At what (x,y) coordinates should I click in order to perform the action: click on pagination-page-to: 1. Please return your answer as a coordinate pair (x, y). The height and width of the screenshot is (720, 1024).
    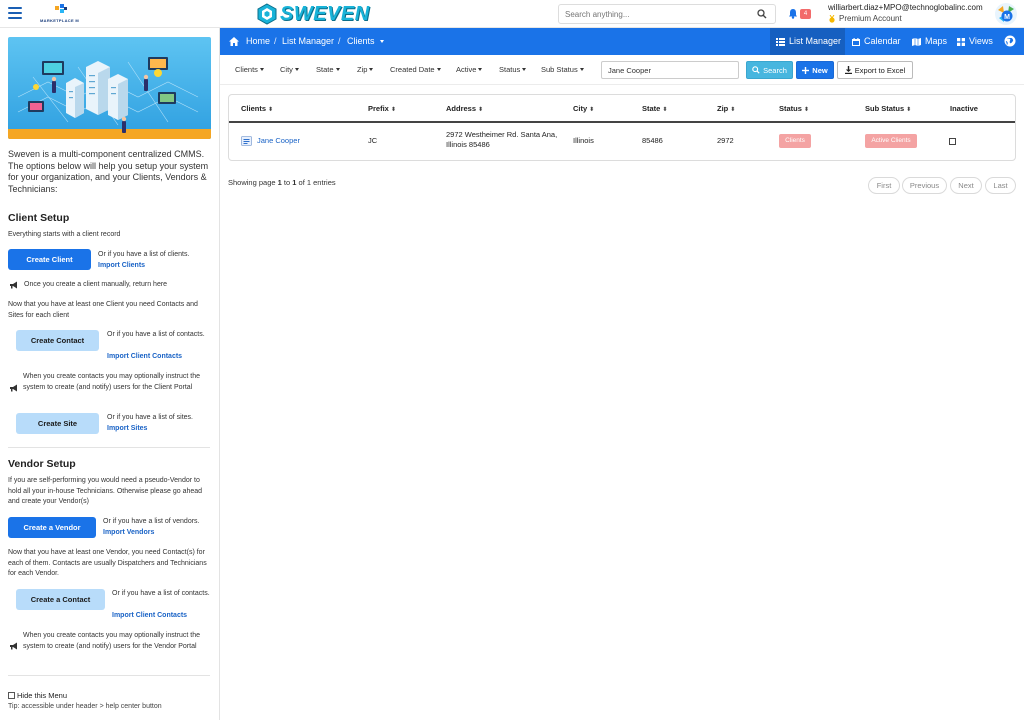
    Looking at the image, I should click on (294, 182).